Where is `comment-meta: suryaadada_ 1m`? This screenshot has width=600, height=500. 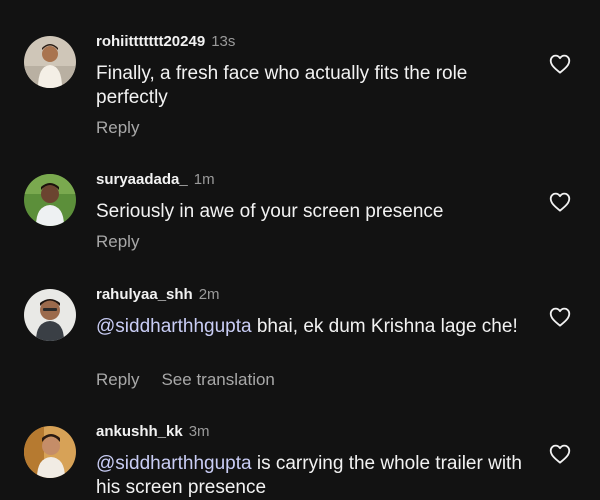
comment-meta: suryaadada_ 1m is located at coordinates (155, 180).